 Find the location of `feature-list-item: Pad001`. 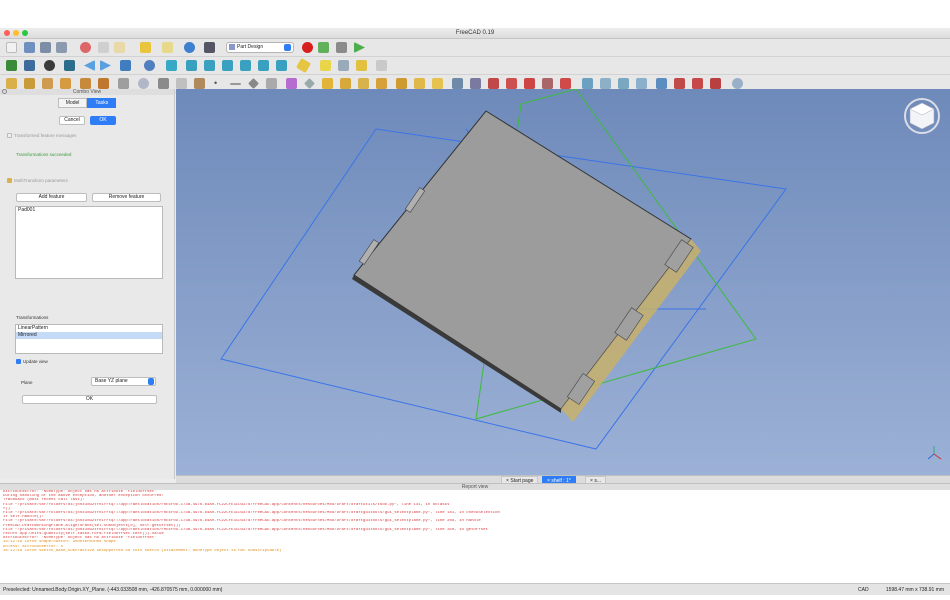

feature-list-item: Pad001 is located at coordinates (89, 210).